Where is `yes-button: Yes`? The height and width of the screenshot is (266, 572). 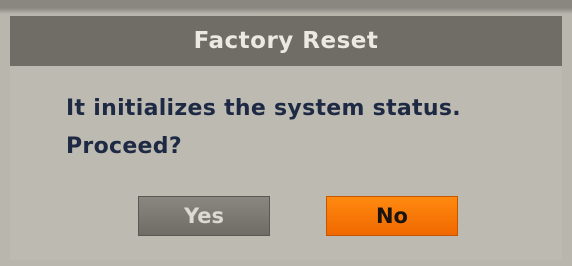 yes-button: Yes is located at coordinates (204, 216).